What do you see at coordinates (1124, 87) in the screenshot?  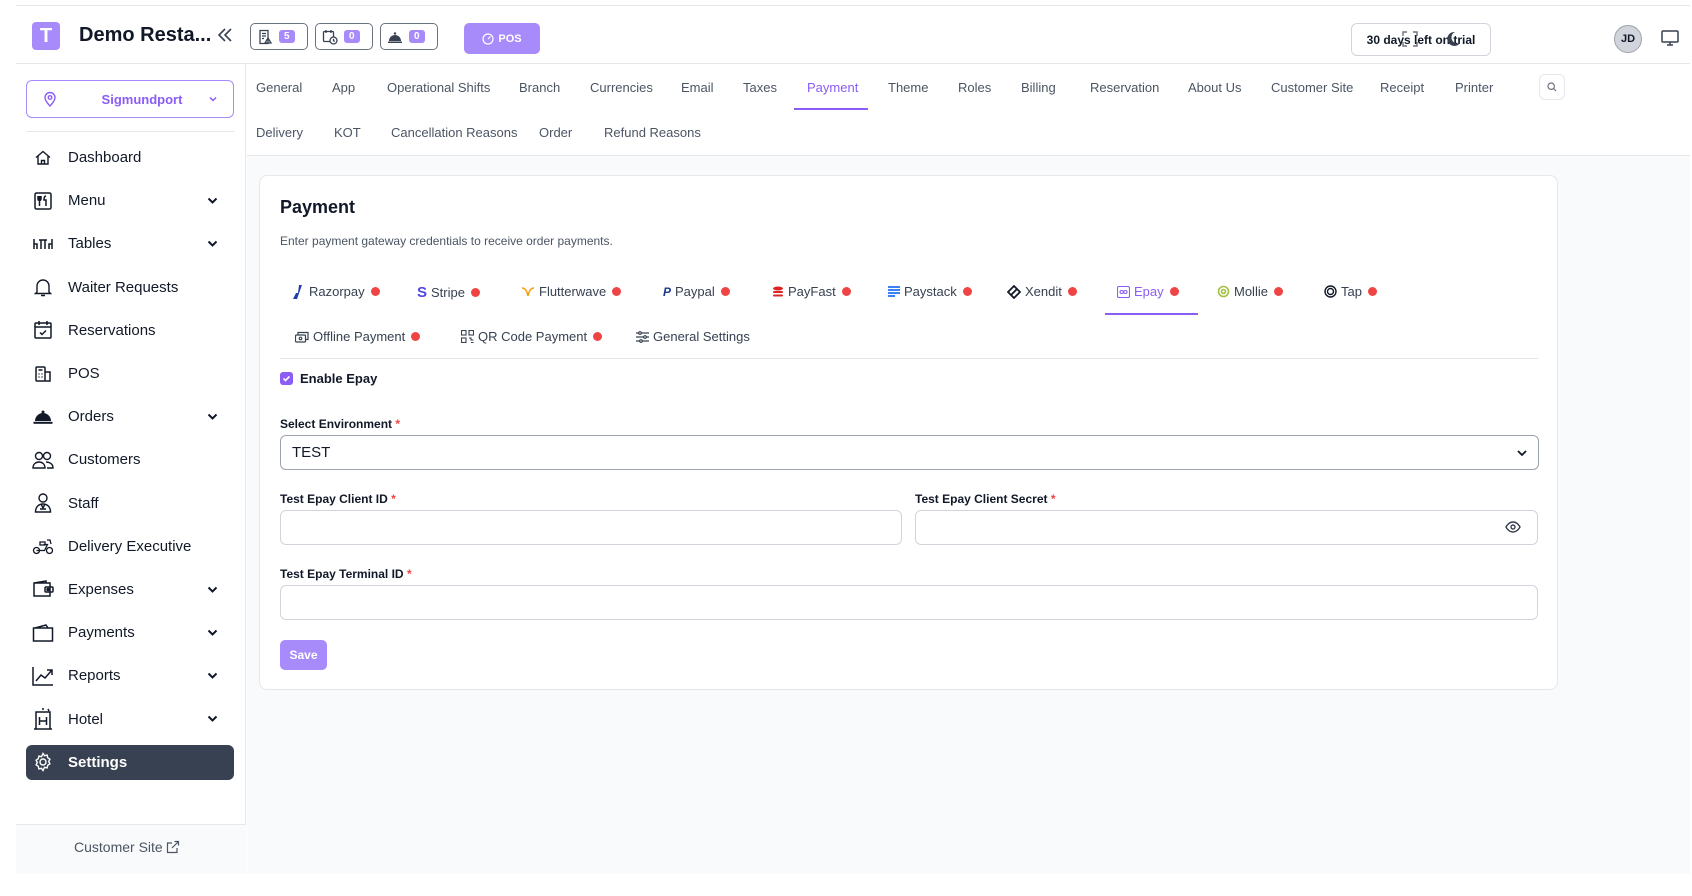 I see `tab-reservation: Reservation` at bounding box center [1124, 87].